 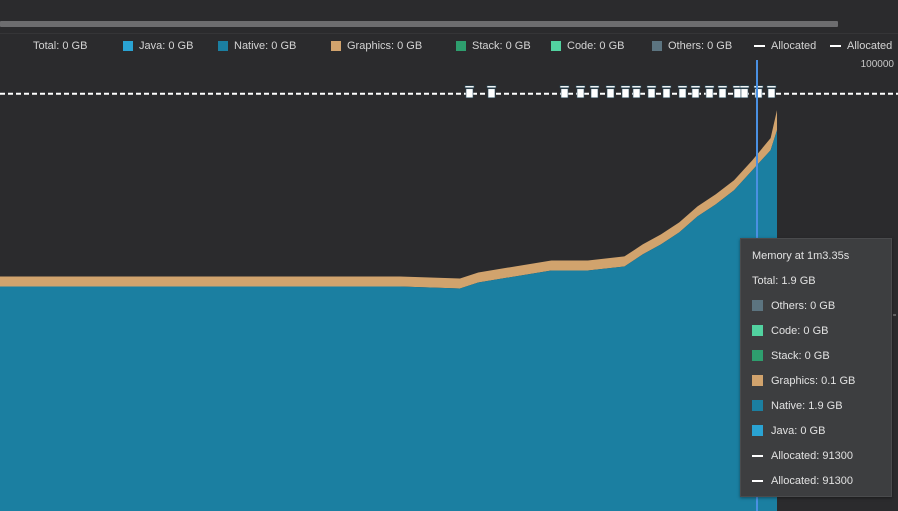 What do you see at coordinates (816, 437) in the screenshot?
I see `tooltip-row: Java: 0 GB` at bounding box center [816, 437].